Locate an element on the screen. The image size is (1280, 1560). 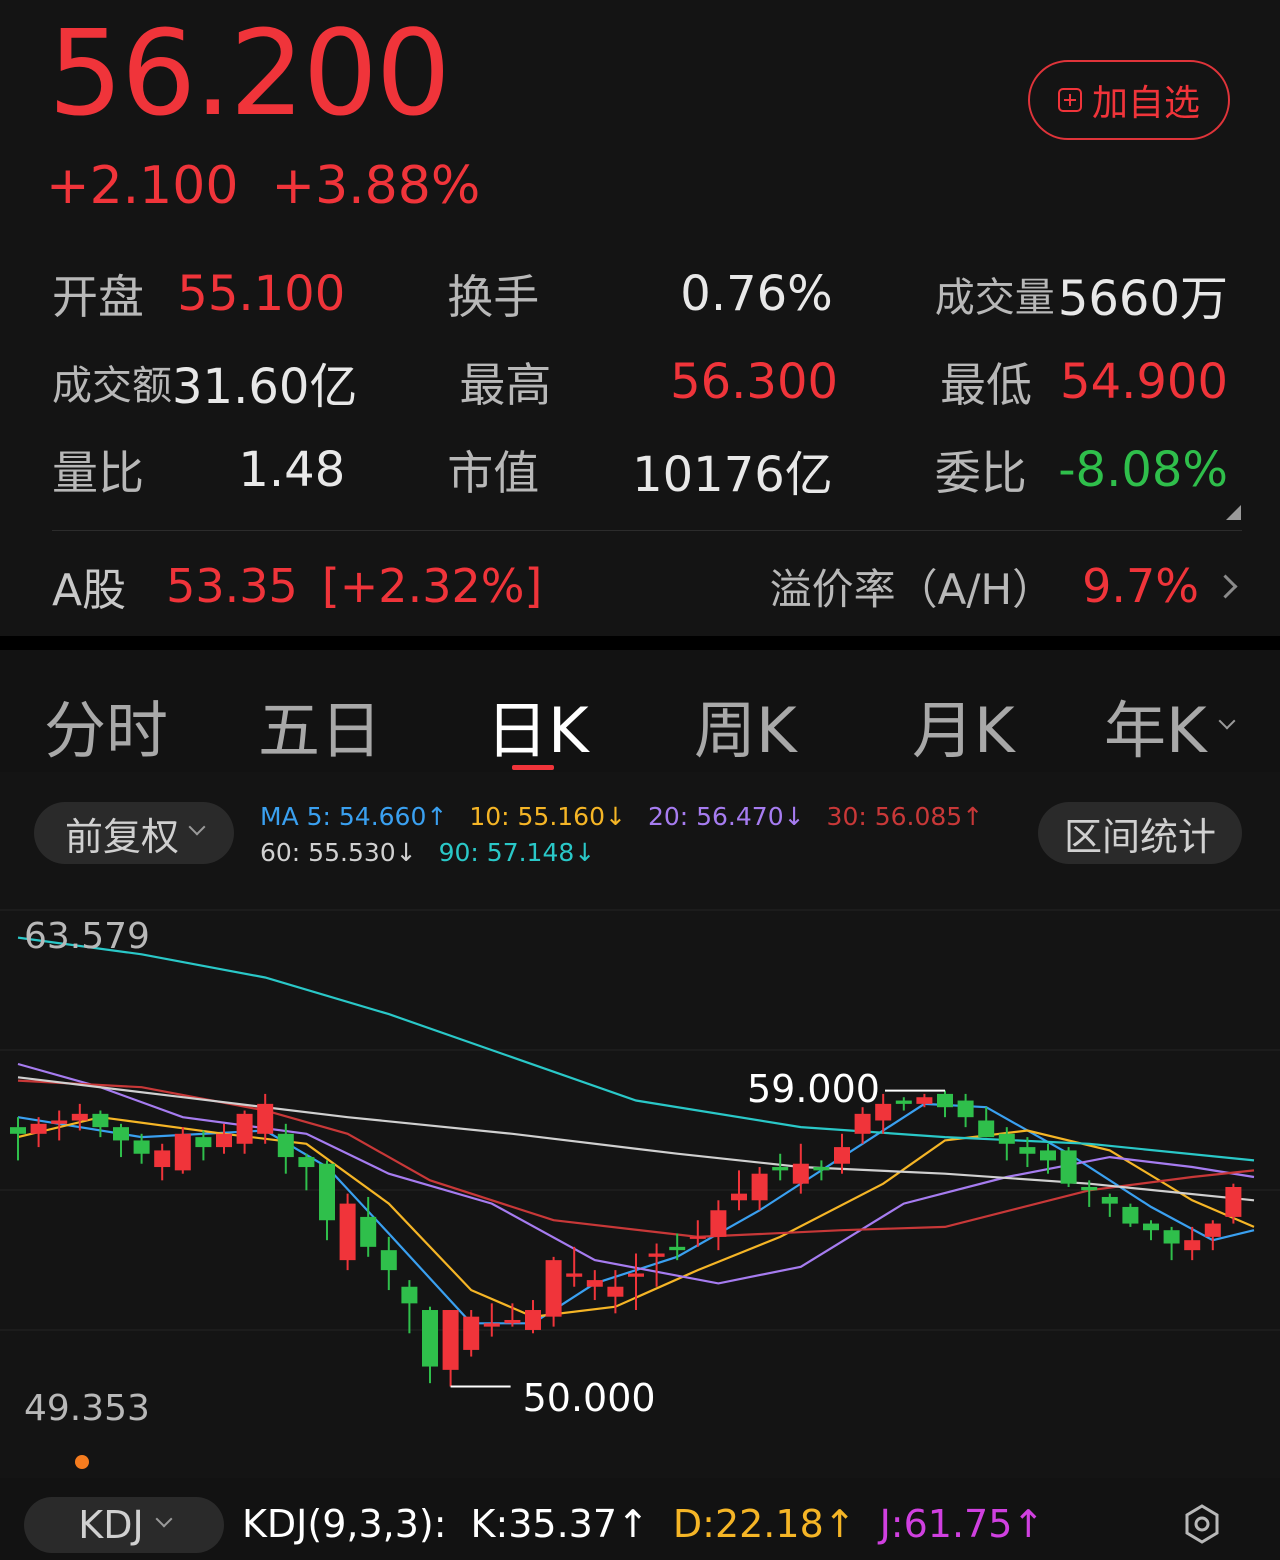
stat-label: 成交量 is located at coordinates (994, 298).